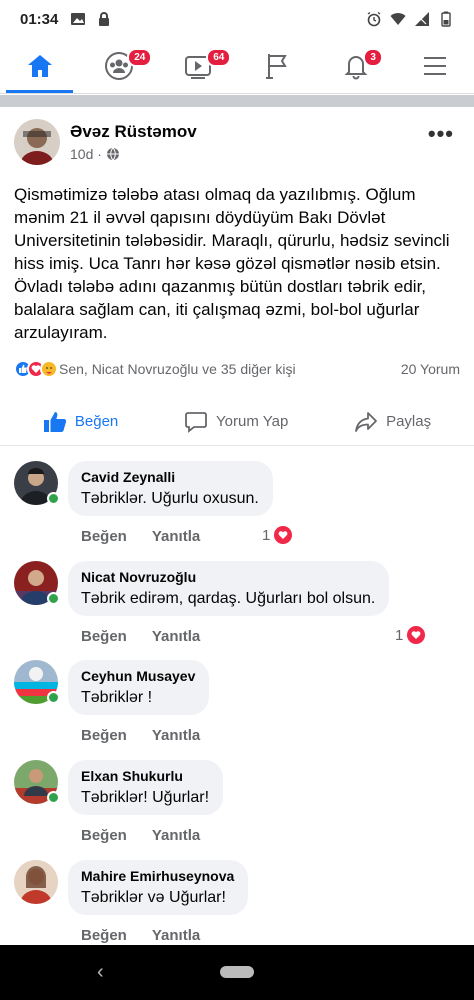  What do you see at coordinates (170, 488) in the screenshot?
I see `comment-bubble: Cavid Zeynalli Təbriklər. Uğurlu oxusun.` at bounding box center [170, 488].